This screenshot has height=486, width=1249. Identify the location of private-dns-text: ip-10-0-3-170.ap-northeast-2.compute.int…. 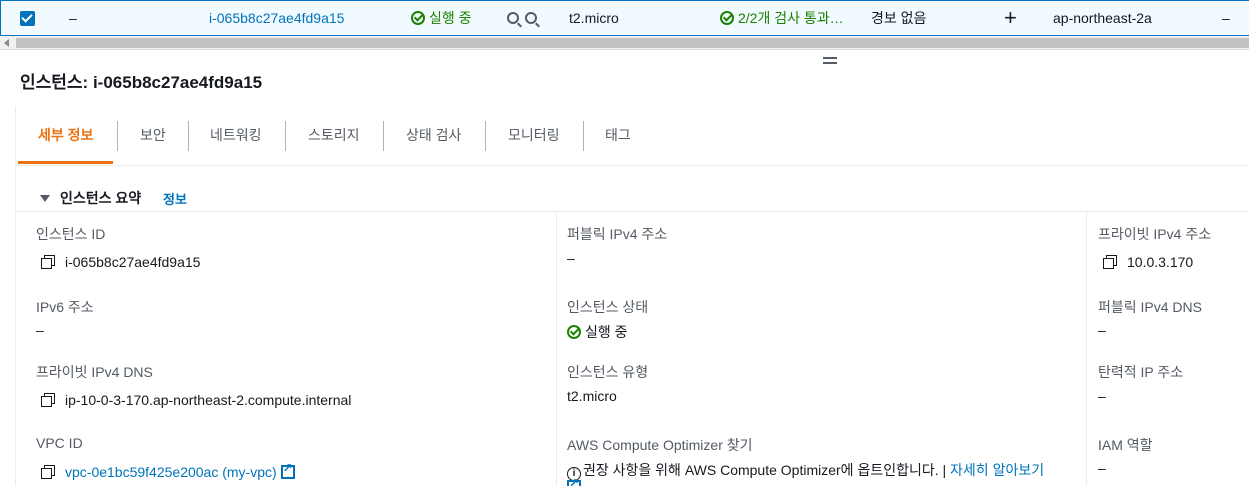
(208, 400).